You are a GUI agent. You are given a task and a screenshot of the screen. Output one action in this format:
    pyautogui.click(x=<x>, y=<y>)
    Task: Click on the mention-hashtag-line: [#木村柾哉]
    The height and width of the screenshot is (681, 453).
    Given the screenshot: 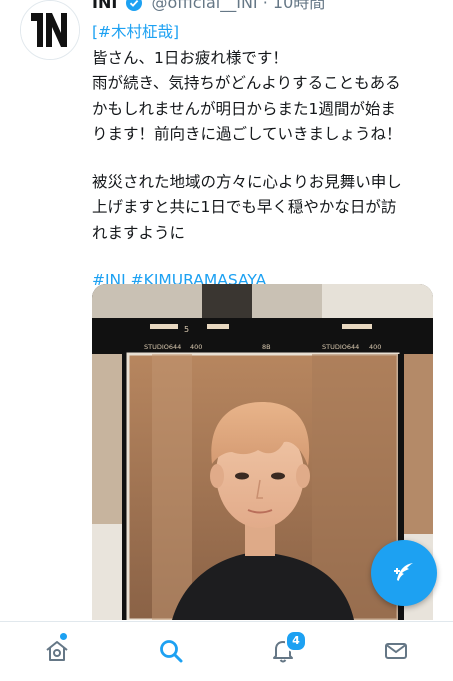 What is the action you would take?
    pyautogui.click(x=268, y=33)
    